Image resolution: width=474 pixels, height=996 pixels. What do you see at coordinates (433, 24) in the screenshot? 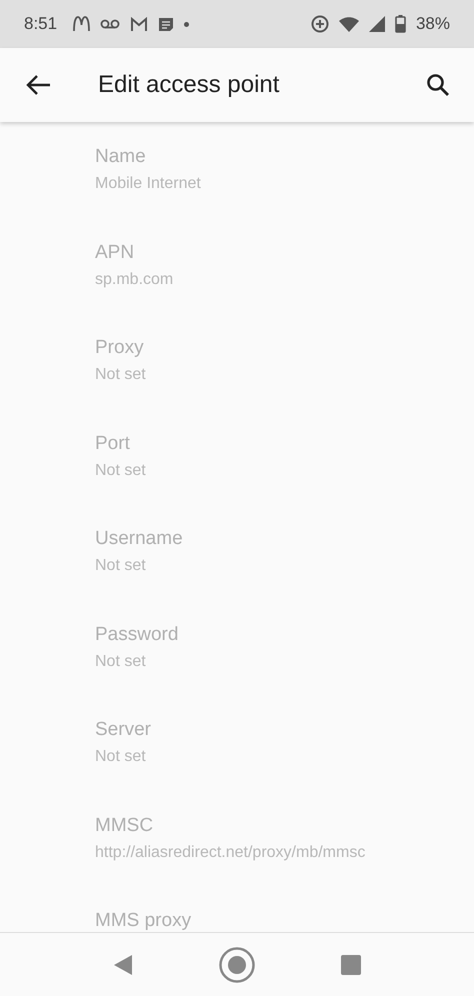
I see `battery-percent: 38%` at bounding box center [433, 24].